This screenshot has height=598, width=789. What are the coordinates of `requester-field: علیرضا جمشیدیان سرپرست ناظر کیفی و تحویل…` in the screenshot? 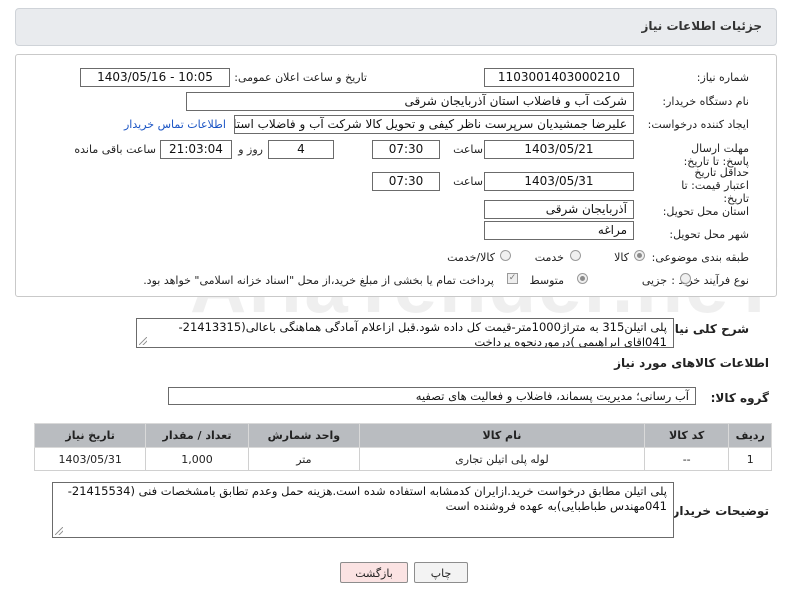 It's located at (434, 124).